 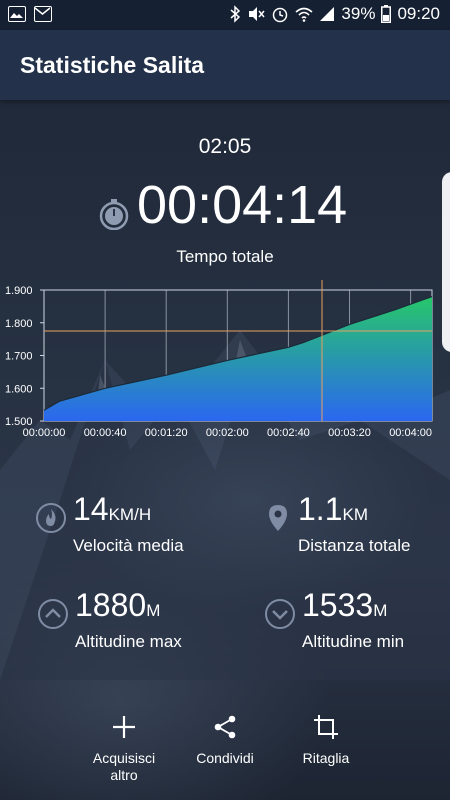 I want to click on altitude-area-series, so click(x=238, y=358).